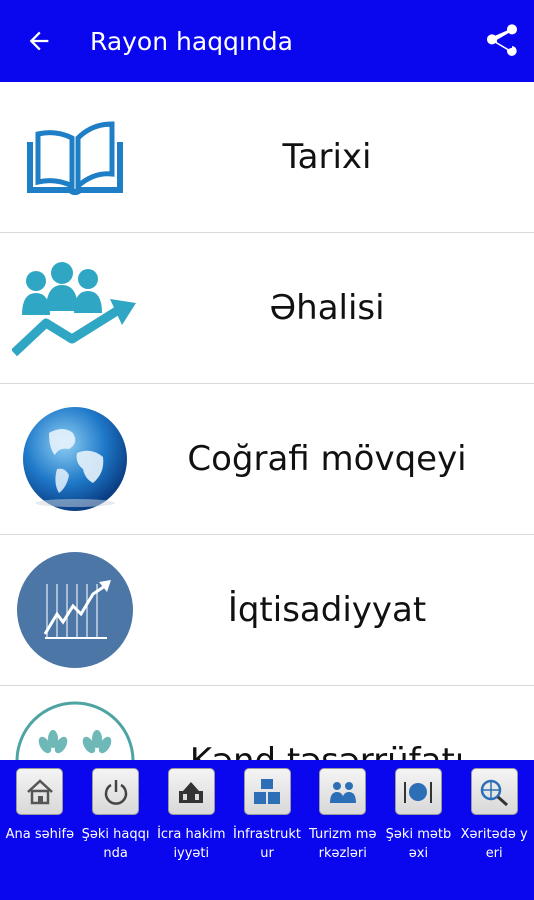  What do you see at coordinates (116, 791) in the screenshot?
I see `power-icon` at bounding box center [116, 791].